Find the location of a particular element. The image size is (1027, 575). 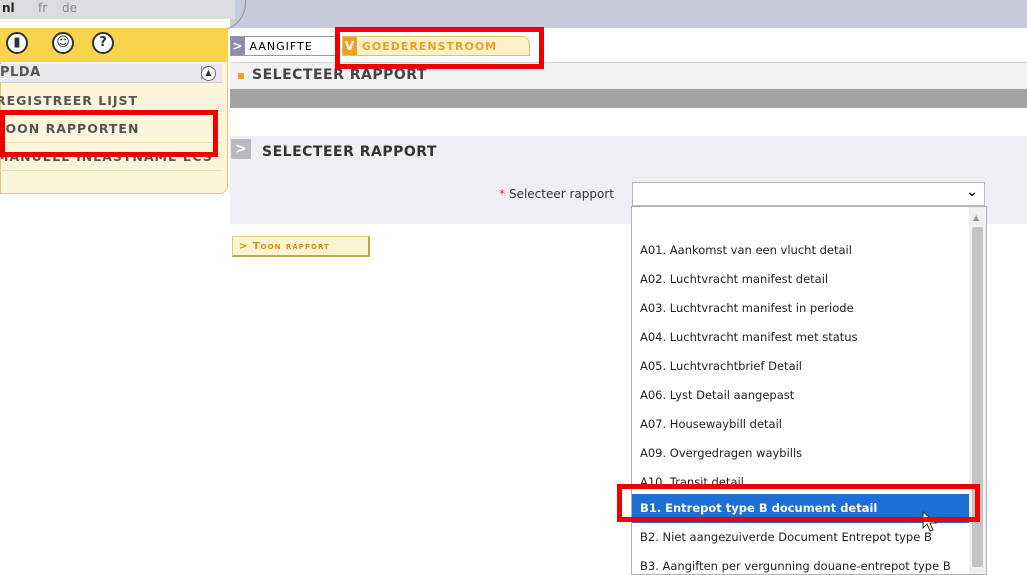

icon-toolbar: ▮ ☺ ? is located at coordinates (114, 45).